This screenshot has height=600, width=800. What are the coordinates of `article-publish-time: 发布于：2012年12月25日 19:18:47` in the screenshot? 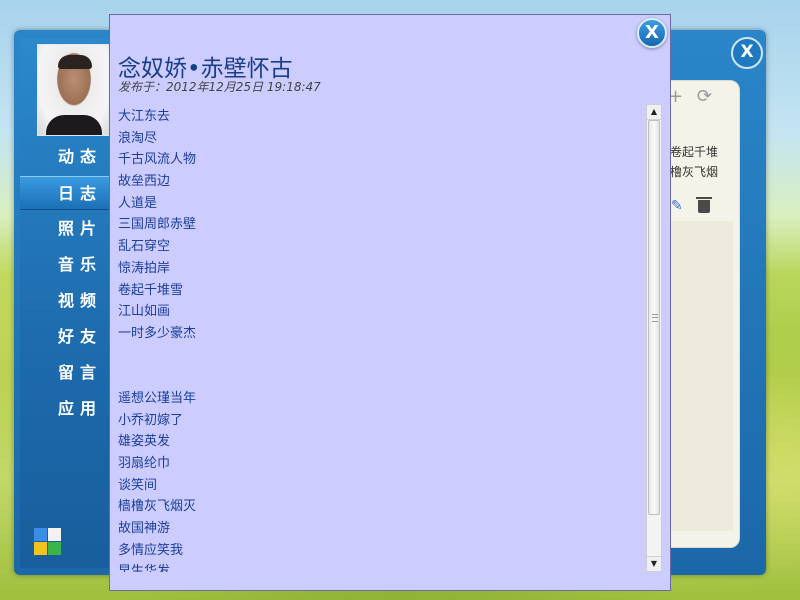 It's located at (219, 87).